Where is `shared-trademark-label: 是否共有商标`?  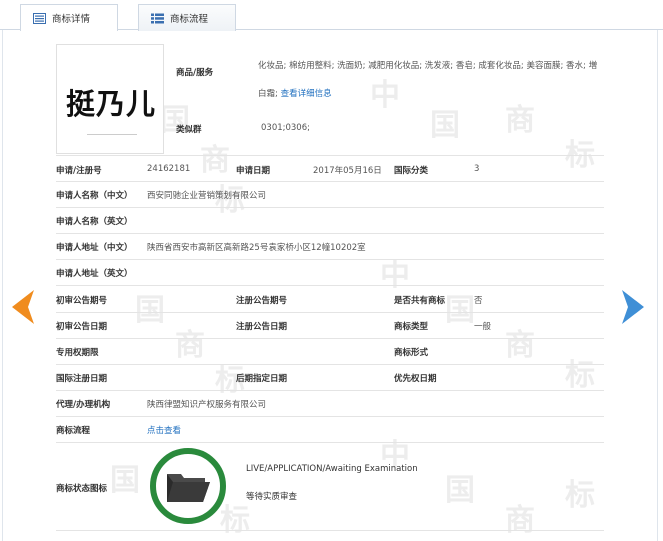 shared-trademark-label: 是否共有商标 is located at coordinates (420, 301).